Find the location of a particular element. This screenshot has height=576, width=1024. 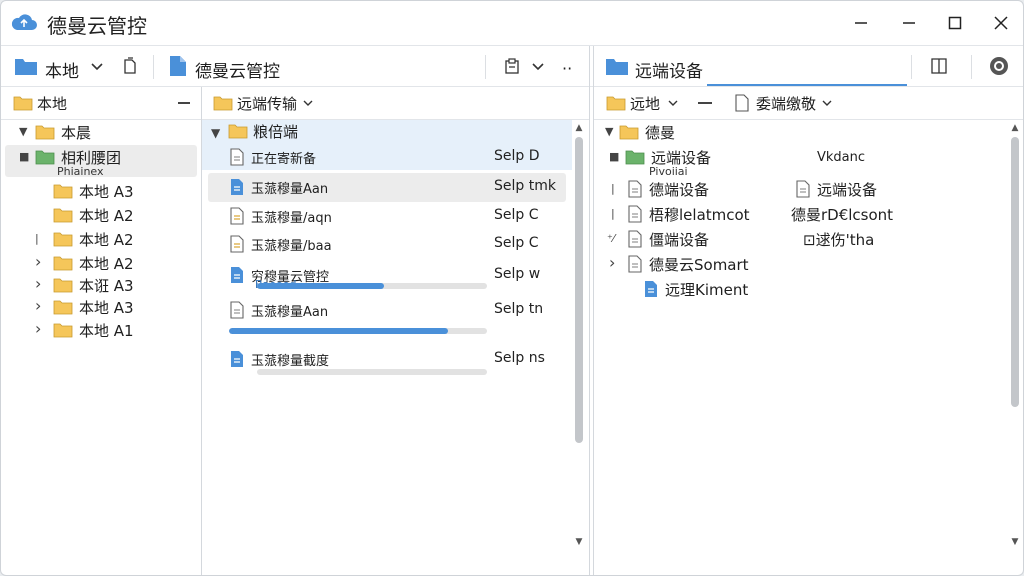

remote-scrollbar-thumb is located at coordinates (1015, 272).